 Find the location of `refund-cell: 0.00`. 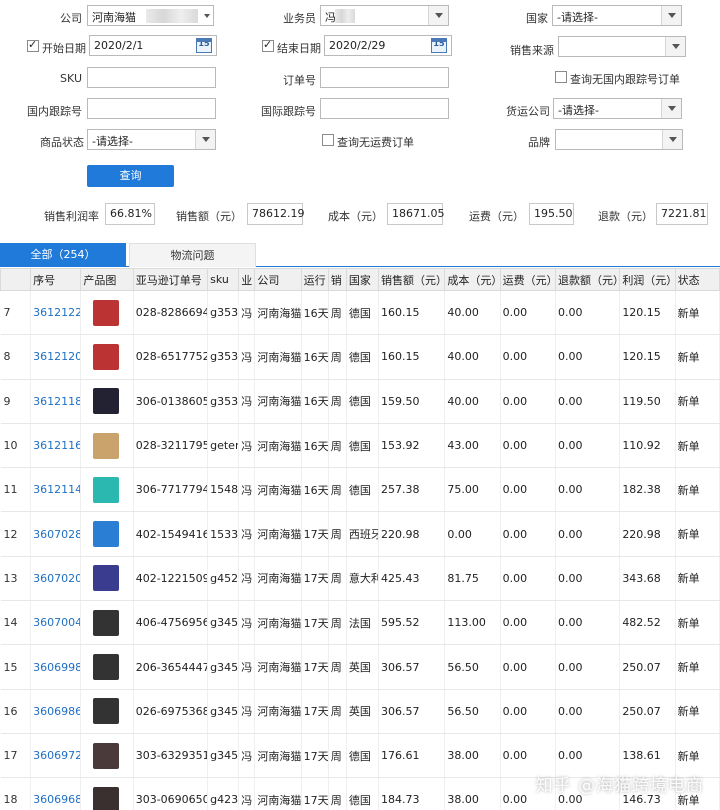

refund-cell: 0.00 is located at coordinates (588, 446).